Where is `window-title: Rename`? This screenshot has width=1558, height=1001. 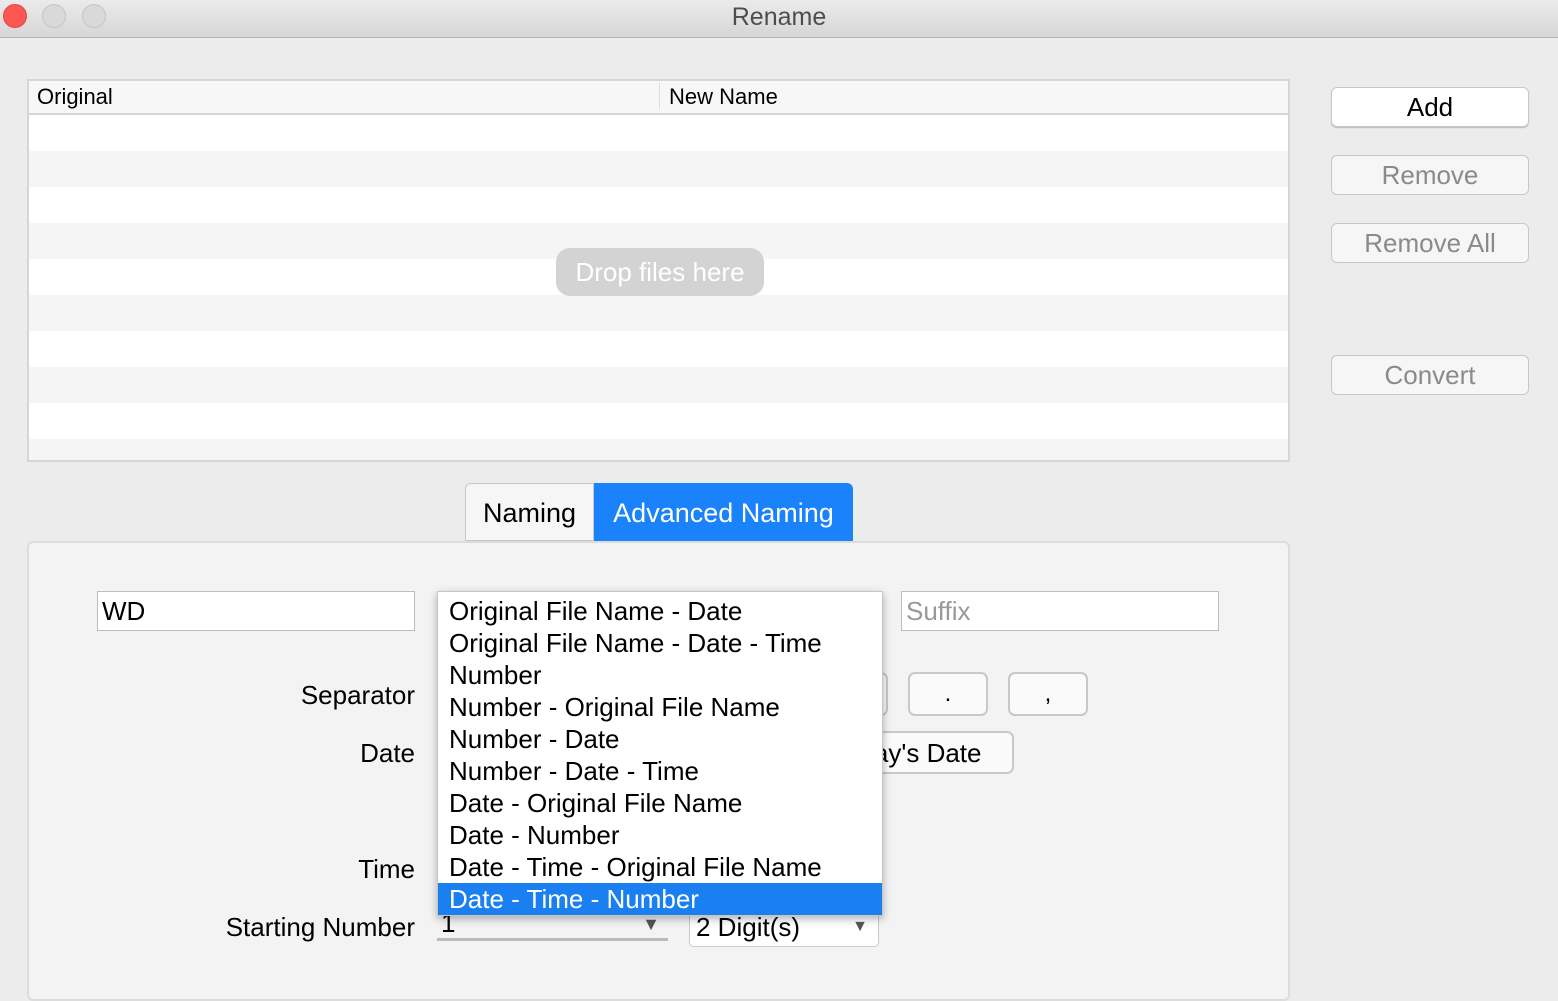 window-title: Rename is located at coordinates (779, 17).